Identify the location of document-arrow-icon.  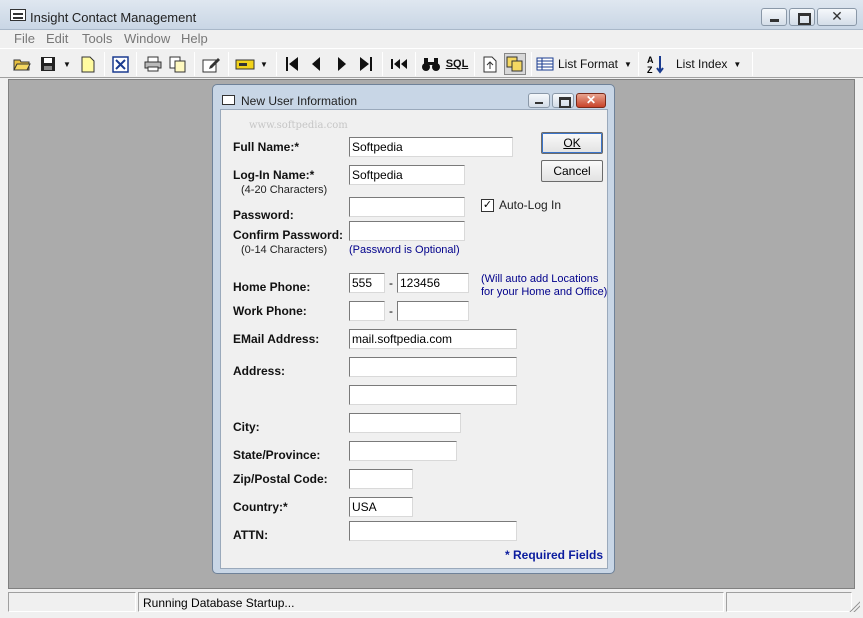
(490, 64).